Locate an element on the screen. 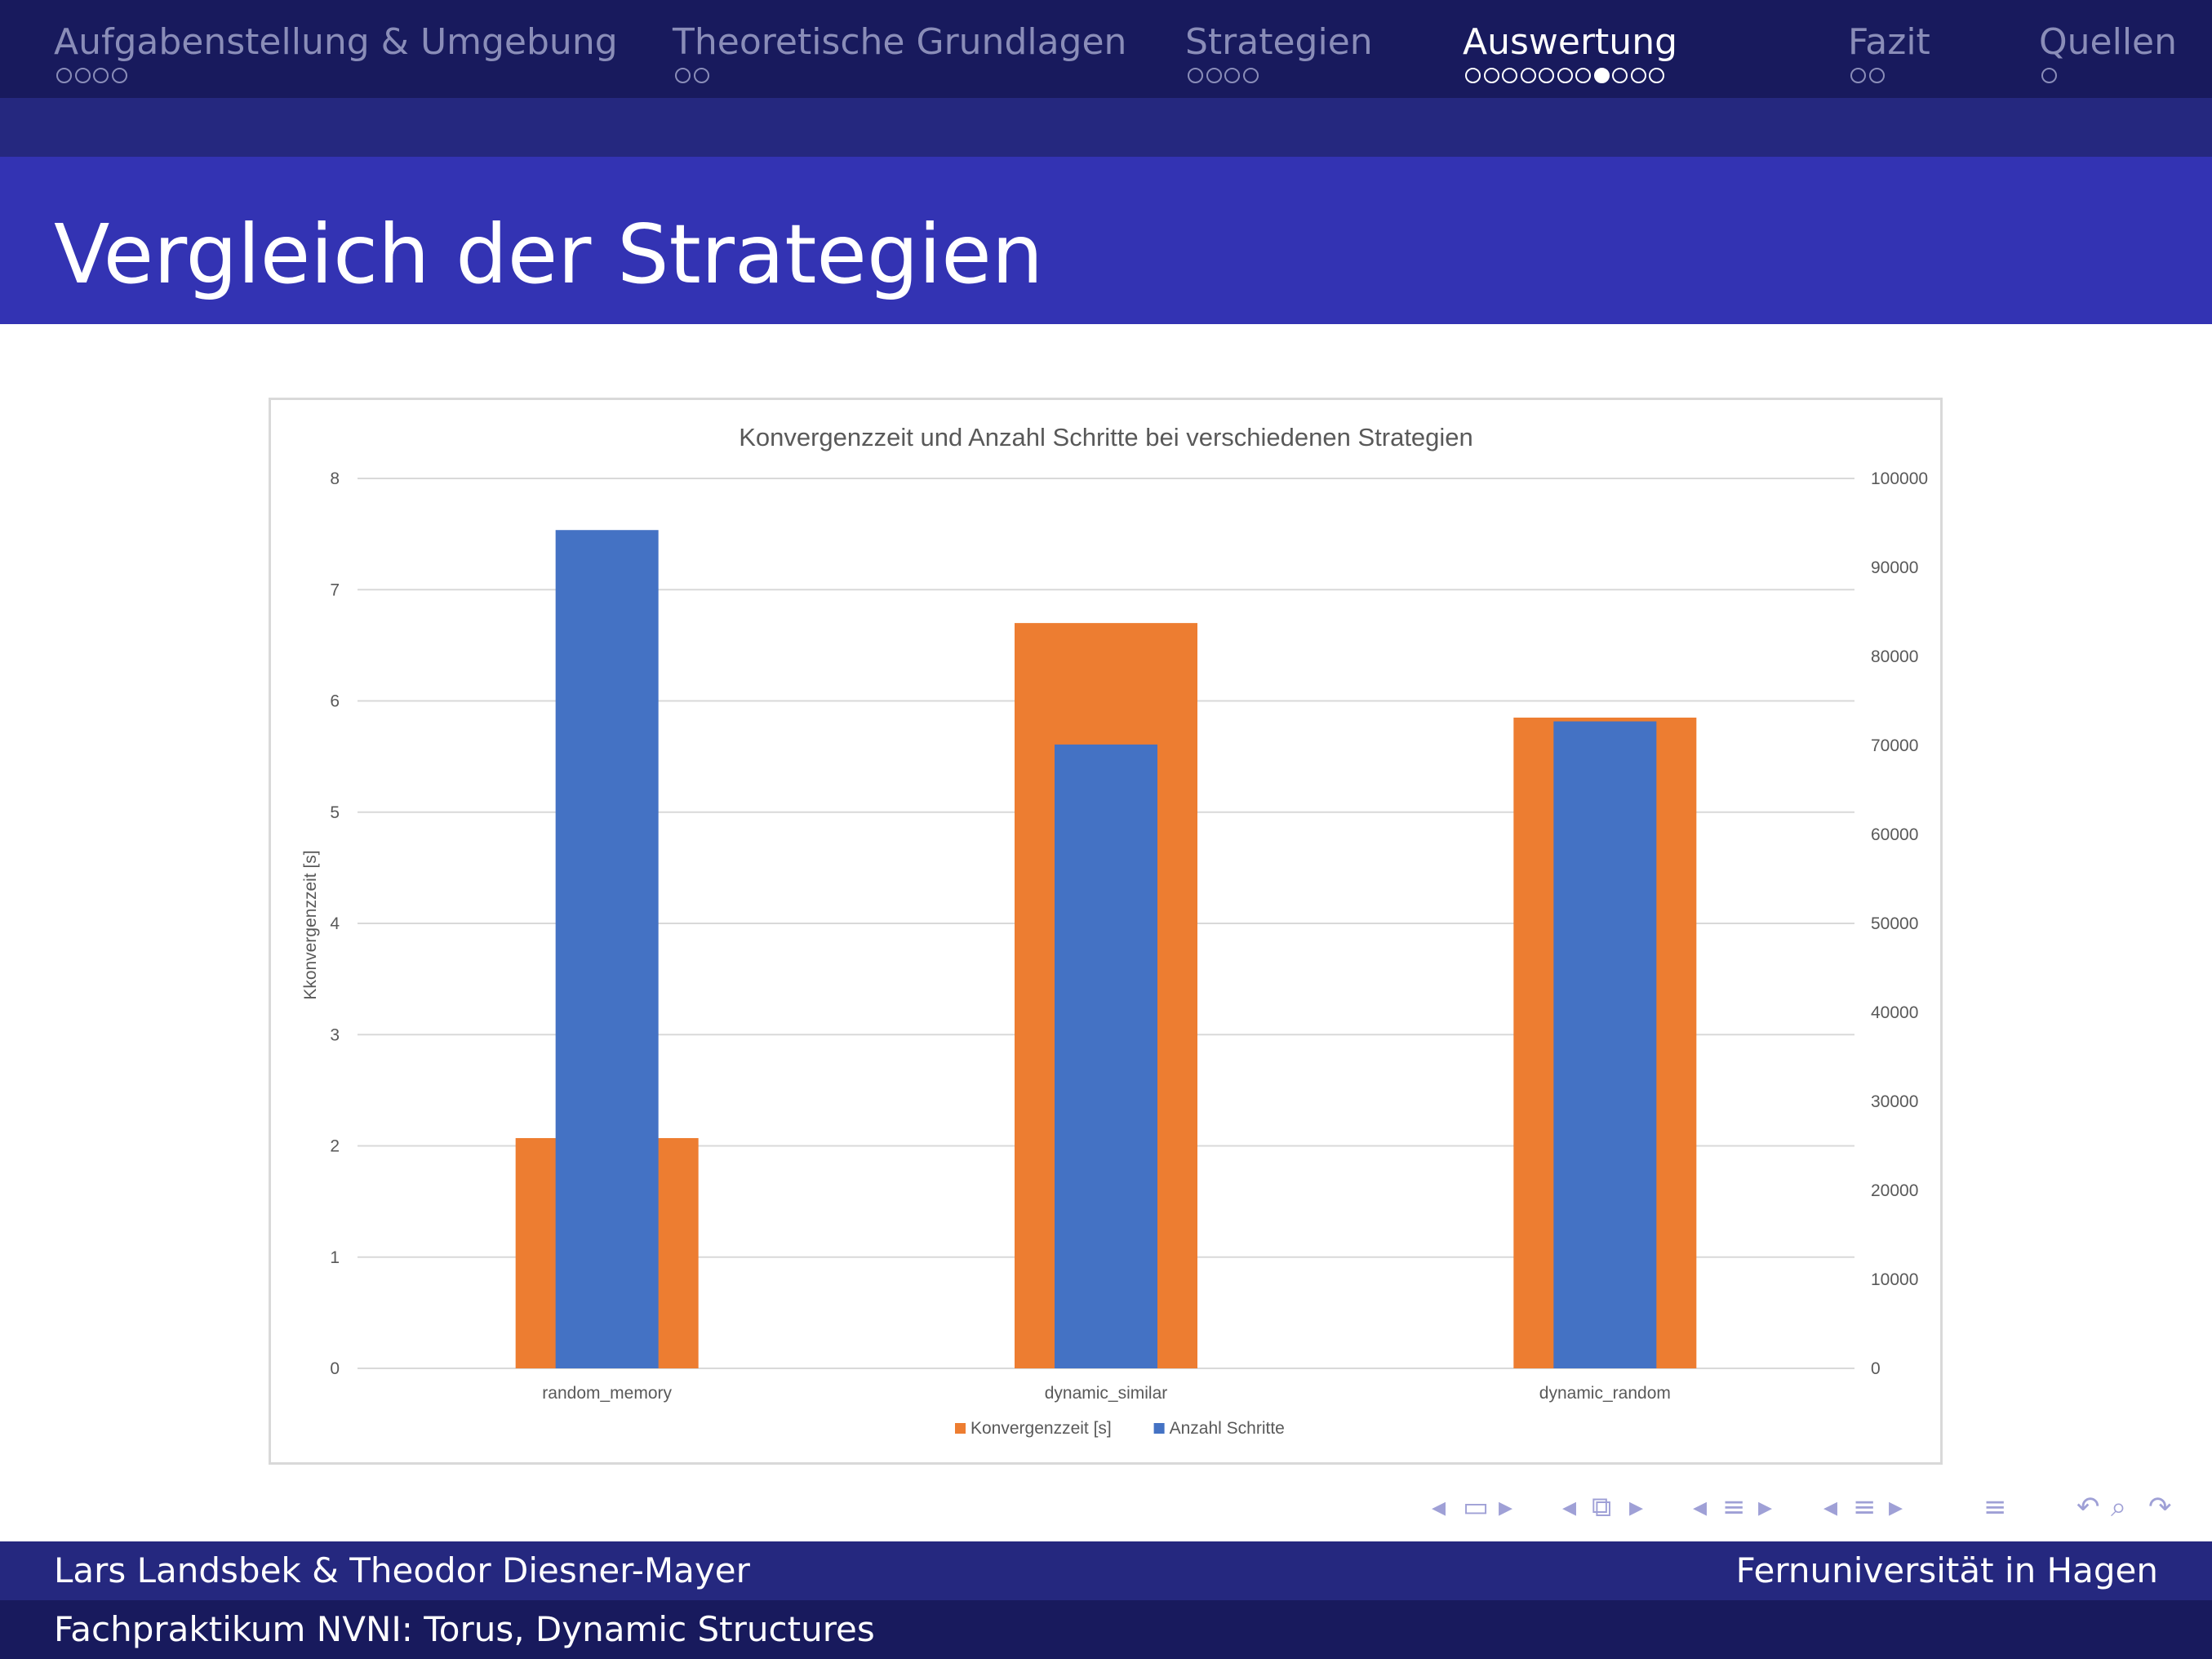  back-icon: ↶ is located at coordinates (2088, 1507).